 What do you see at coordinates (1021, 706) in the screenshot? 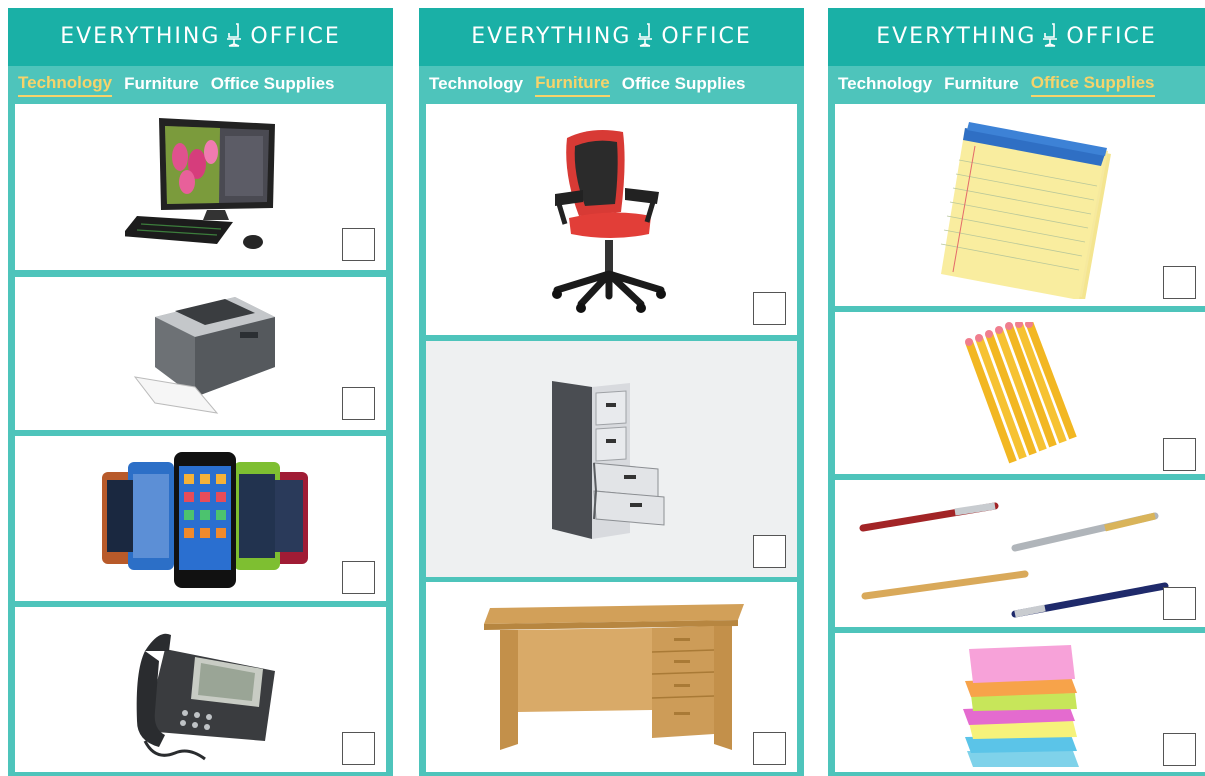
I see `sticky-notes-image` at bounding box center [1021, 706].